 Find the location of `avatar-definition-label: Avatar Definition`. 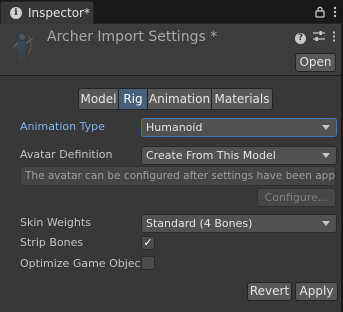

avatar-definition-label: Avatar Definition is located at coordinates (66, 154).